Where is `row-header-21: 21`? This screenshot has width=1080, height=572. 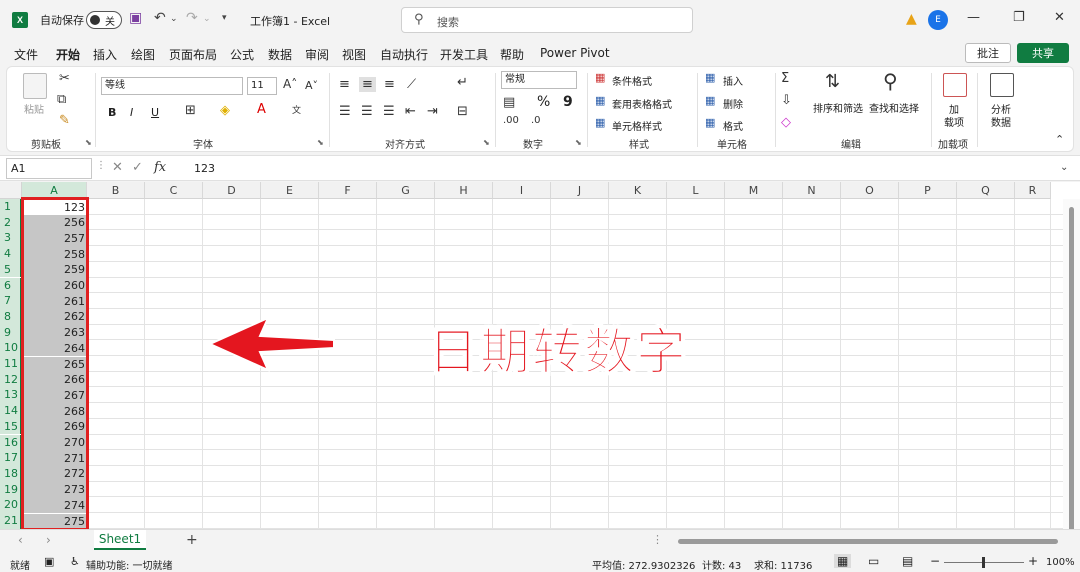 row-header-21: 21 is located at coordinates (11, 521).